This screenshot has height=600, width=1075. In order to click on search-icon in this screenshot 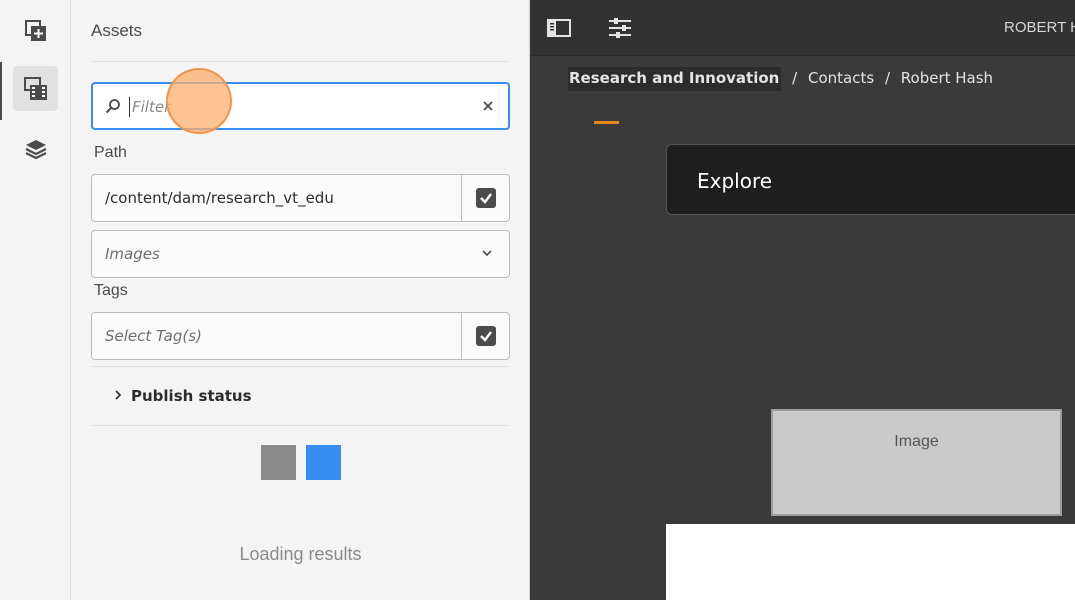, I will do `click(112, 106)`.